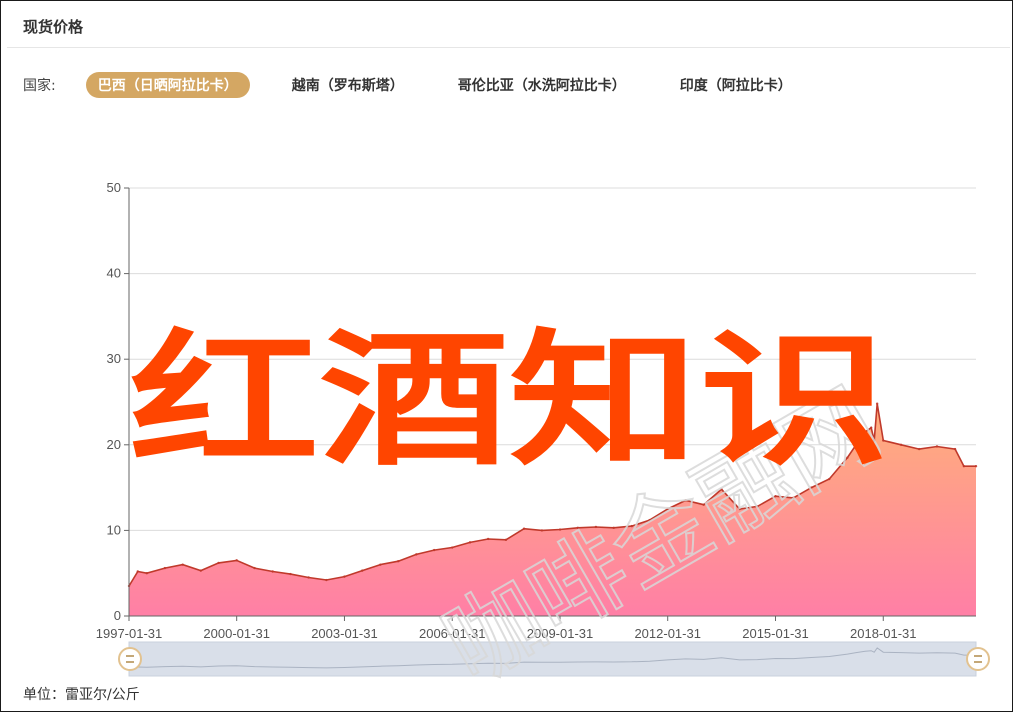 This screenshot has width=1013, height=712. Describe the element at coordinates (114, 529) in the screenshot. I see `y-tick-label: 10` at that location.